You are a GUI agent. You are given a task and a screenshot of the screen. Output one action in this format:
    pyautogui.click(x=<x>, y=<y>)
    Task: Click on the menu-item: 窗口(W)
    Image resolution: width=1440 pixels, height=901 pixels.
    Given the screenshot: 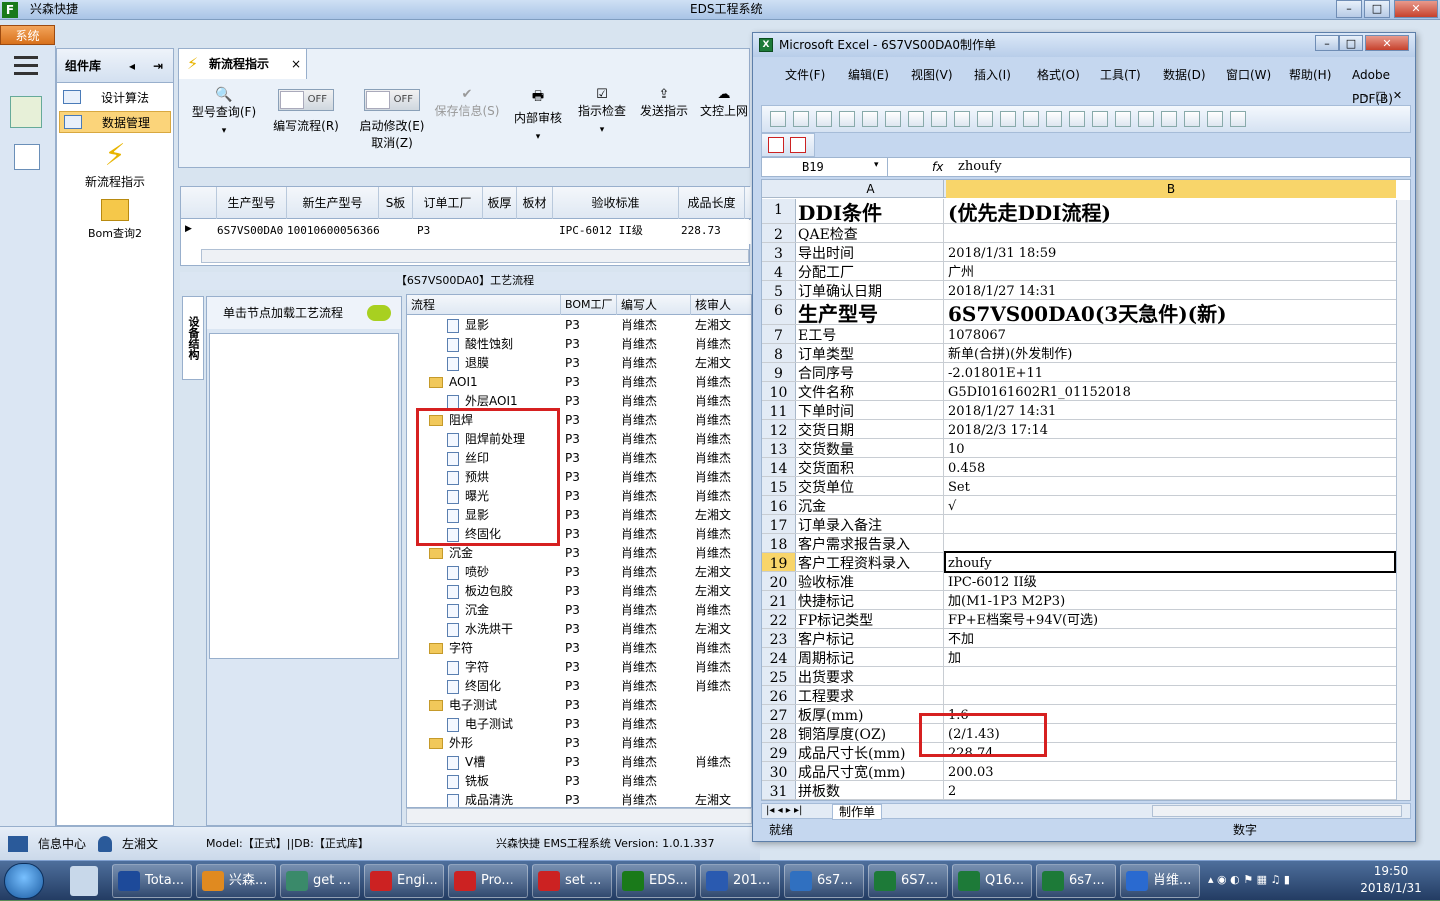 What is the action you would take?
    pyautogui.click(x=1248, y=75)
    